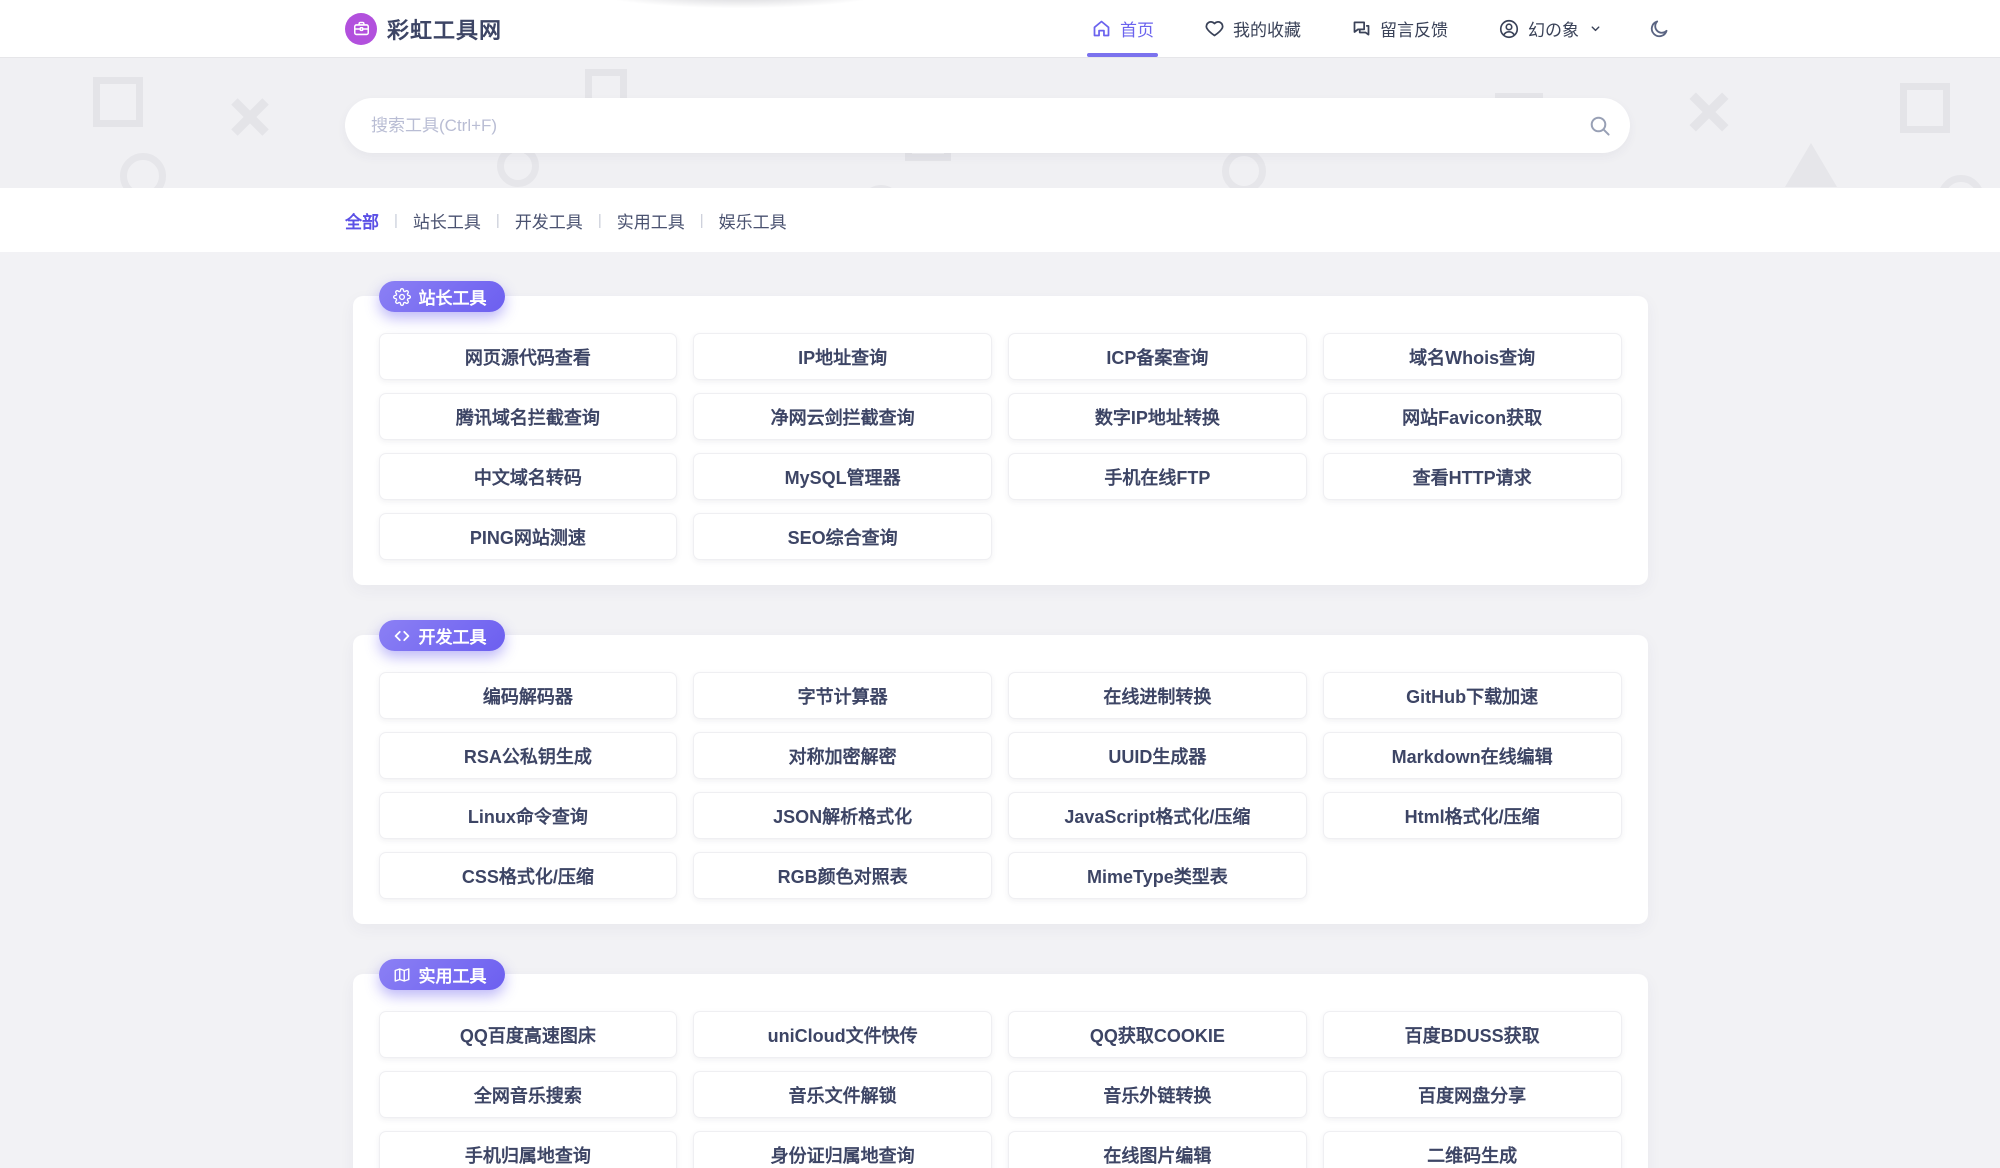 The image size is (2000, 1168). What do you see at coordinates (528, 1149) in the screenshot?
I see `tool-button: 手机归属地查询` at bounding box center [528, 1149].